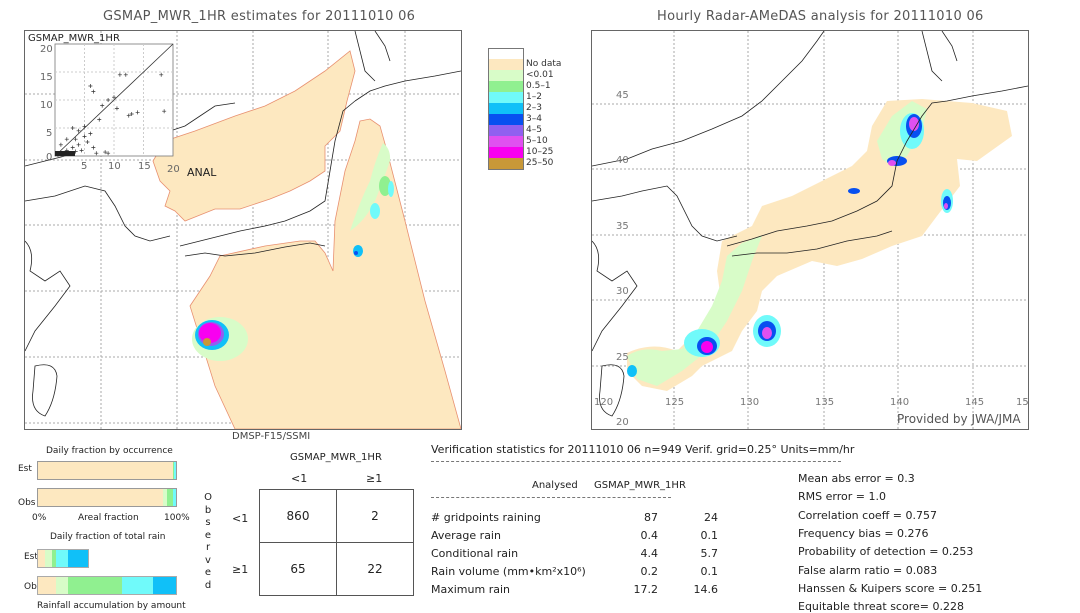 Image resolution: width=1080 pixels, height=613 pixels. Describe the element at coordinates (108, 537) in the screenshot. I see `total-rain-title: Daily fraction of total rain` at that location.